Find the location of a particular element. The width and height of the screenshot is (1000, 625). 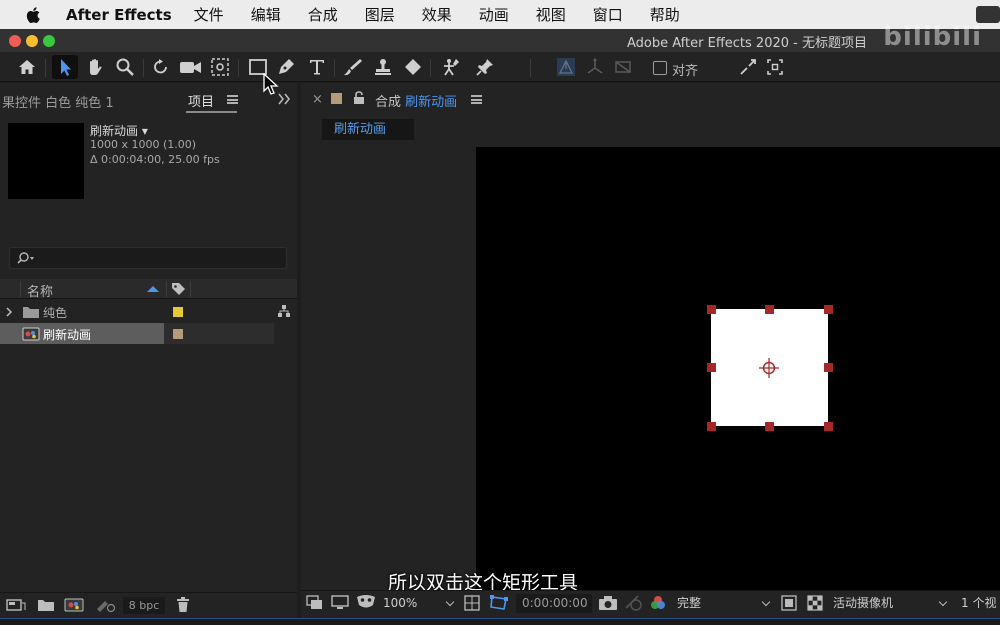

interpret-footage-icon is located at coordinates (16, 605).